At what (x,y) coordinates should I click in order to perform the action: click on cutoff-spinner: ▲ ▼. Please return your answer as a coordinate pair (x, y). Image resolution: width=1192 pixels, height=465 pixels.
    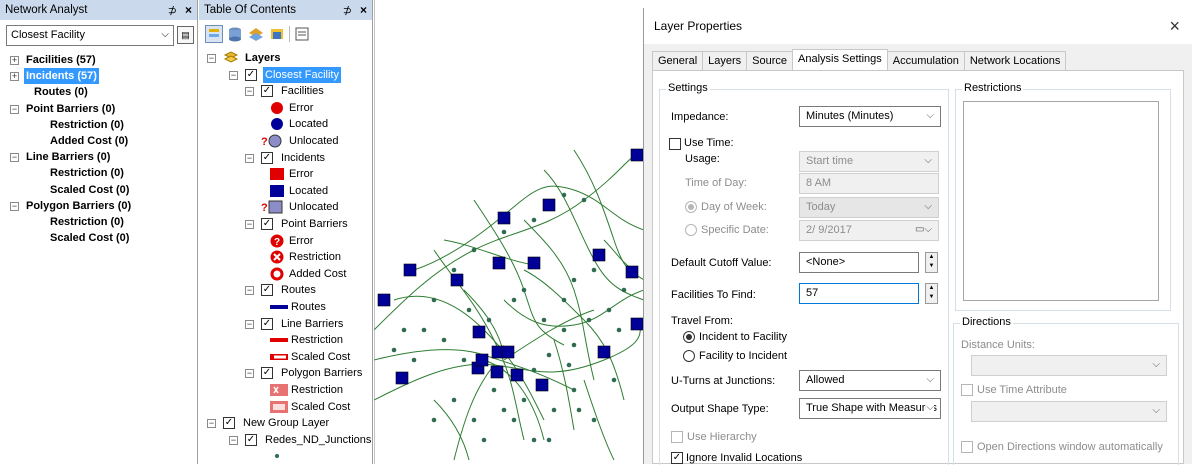
    Looking at the image, I should click on (931, 262).